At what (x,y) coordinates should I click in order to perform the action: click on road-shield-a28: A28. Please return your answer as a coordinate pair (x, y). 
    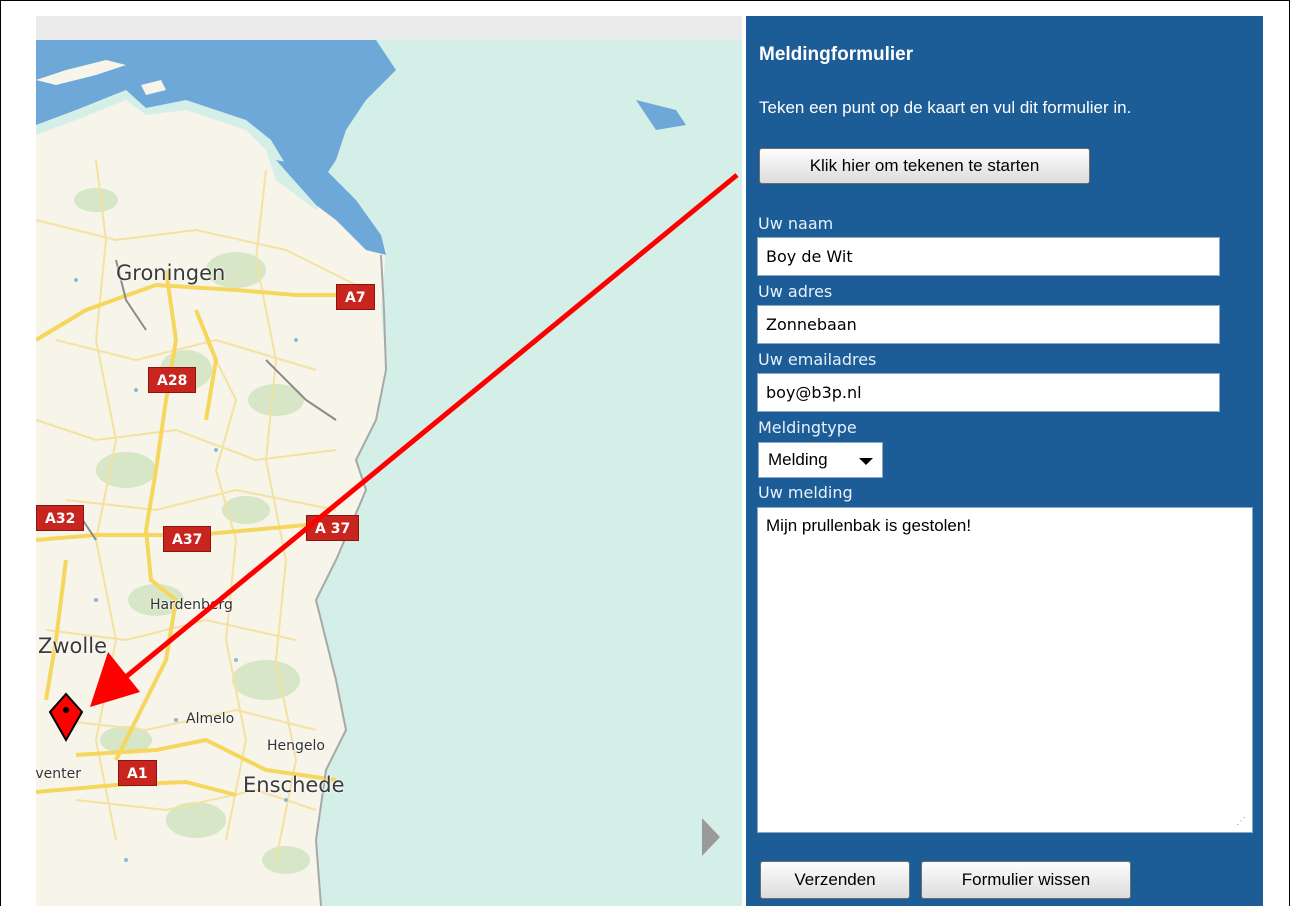
    Looking at the image, I should click on (172, 380).